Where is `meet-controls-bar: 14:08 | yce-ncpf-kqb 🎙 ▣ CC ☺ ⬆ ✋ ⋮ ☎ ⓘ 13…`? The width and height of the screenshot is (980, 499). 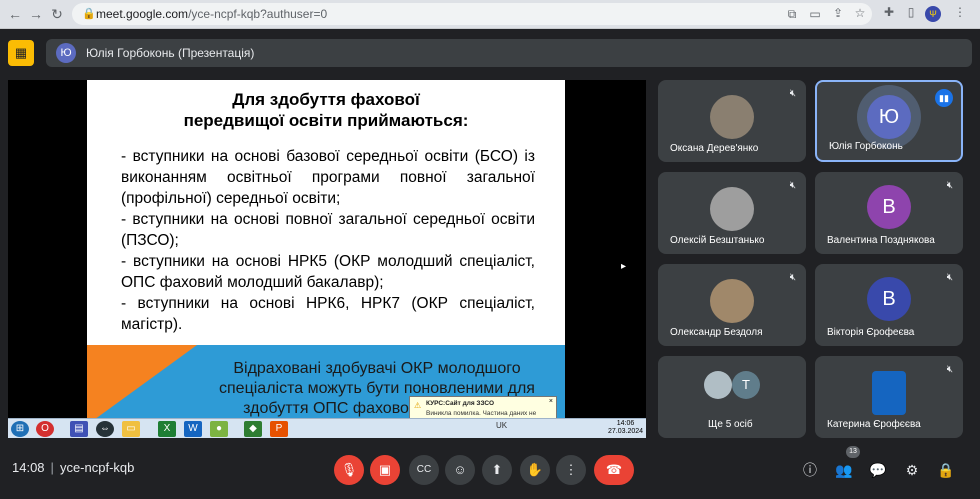
meet-controls-bar: 14:08 | yce-ncpf-kqb 🎙 ▣ CC ☺ ⬆ ✋ ⋮ ☎ ⓘ 13… is located at coordinates (490, 469).